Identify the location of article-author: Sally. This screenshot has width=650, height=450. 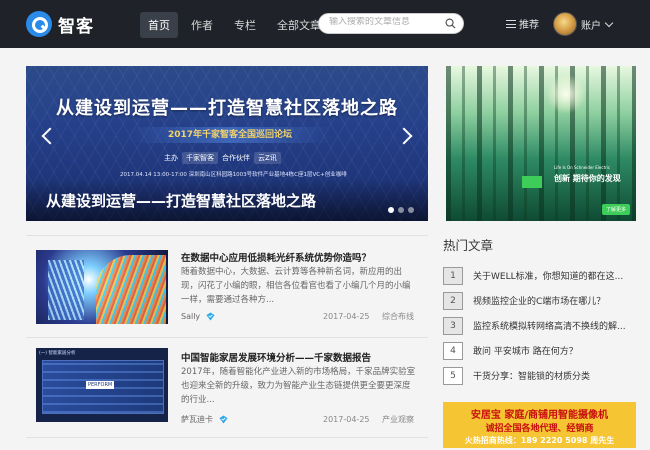
(190, 316).